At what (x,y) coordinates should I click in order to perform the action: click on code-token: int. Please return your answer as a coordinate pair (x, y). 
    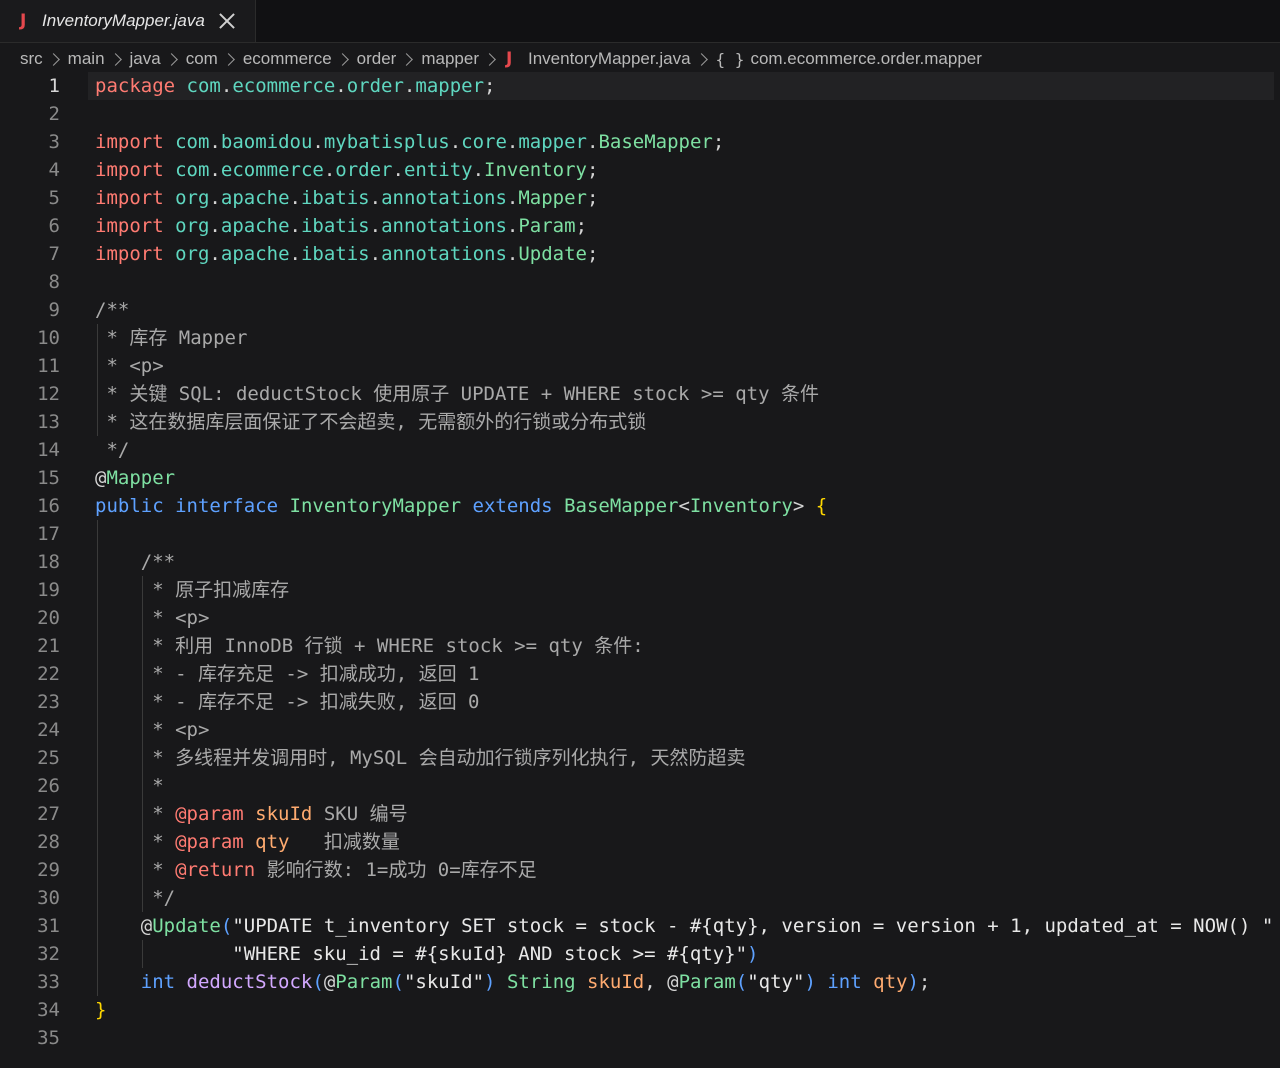
    Looking at the image, I should click on (844, 982).